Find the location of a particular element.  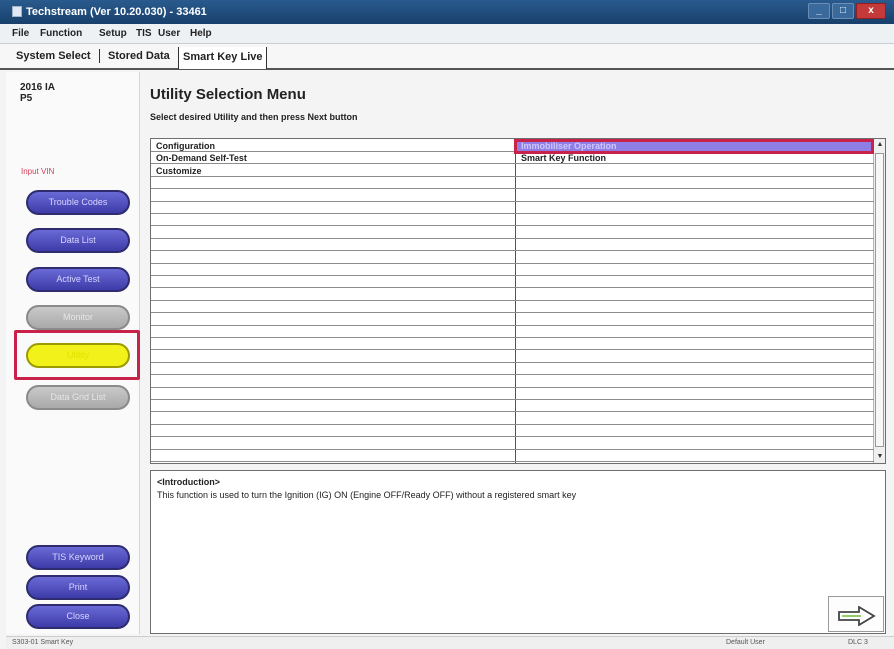

scroll-up-icon: ▲ is located at coordinates (880, 145).